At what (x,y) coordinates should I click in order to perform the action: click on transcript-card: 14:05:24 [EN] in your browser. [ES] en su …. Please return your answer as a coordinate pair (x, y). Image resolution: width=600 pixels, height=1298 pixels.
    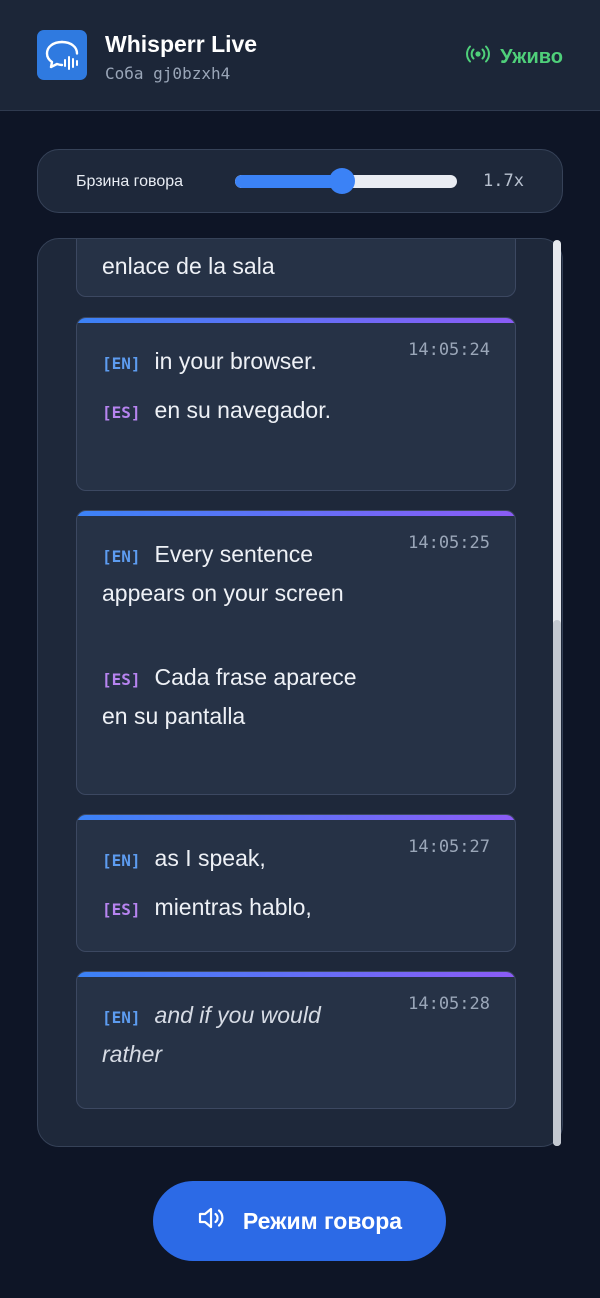
    Looking at the image, I should click on (296, 404).